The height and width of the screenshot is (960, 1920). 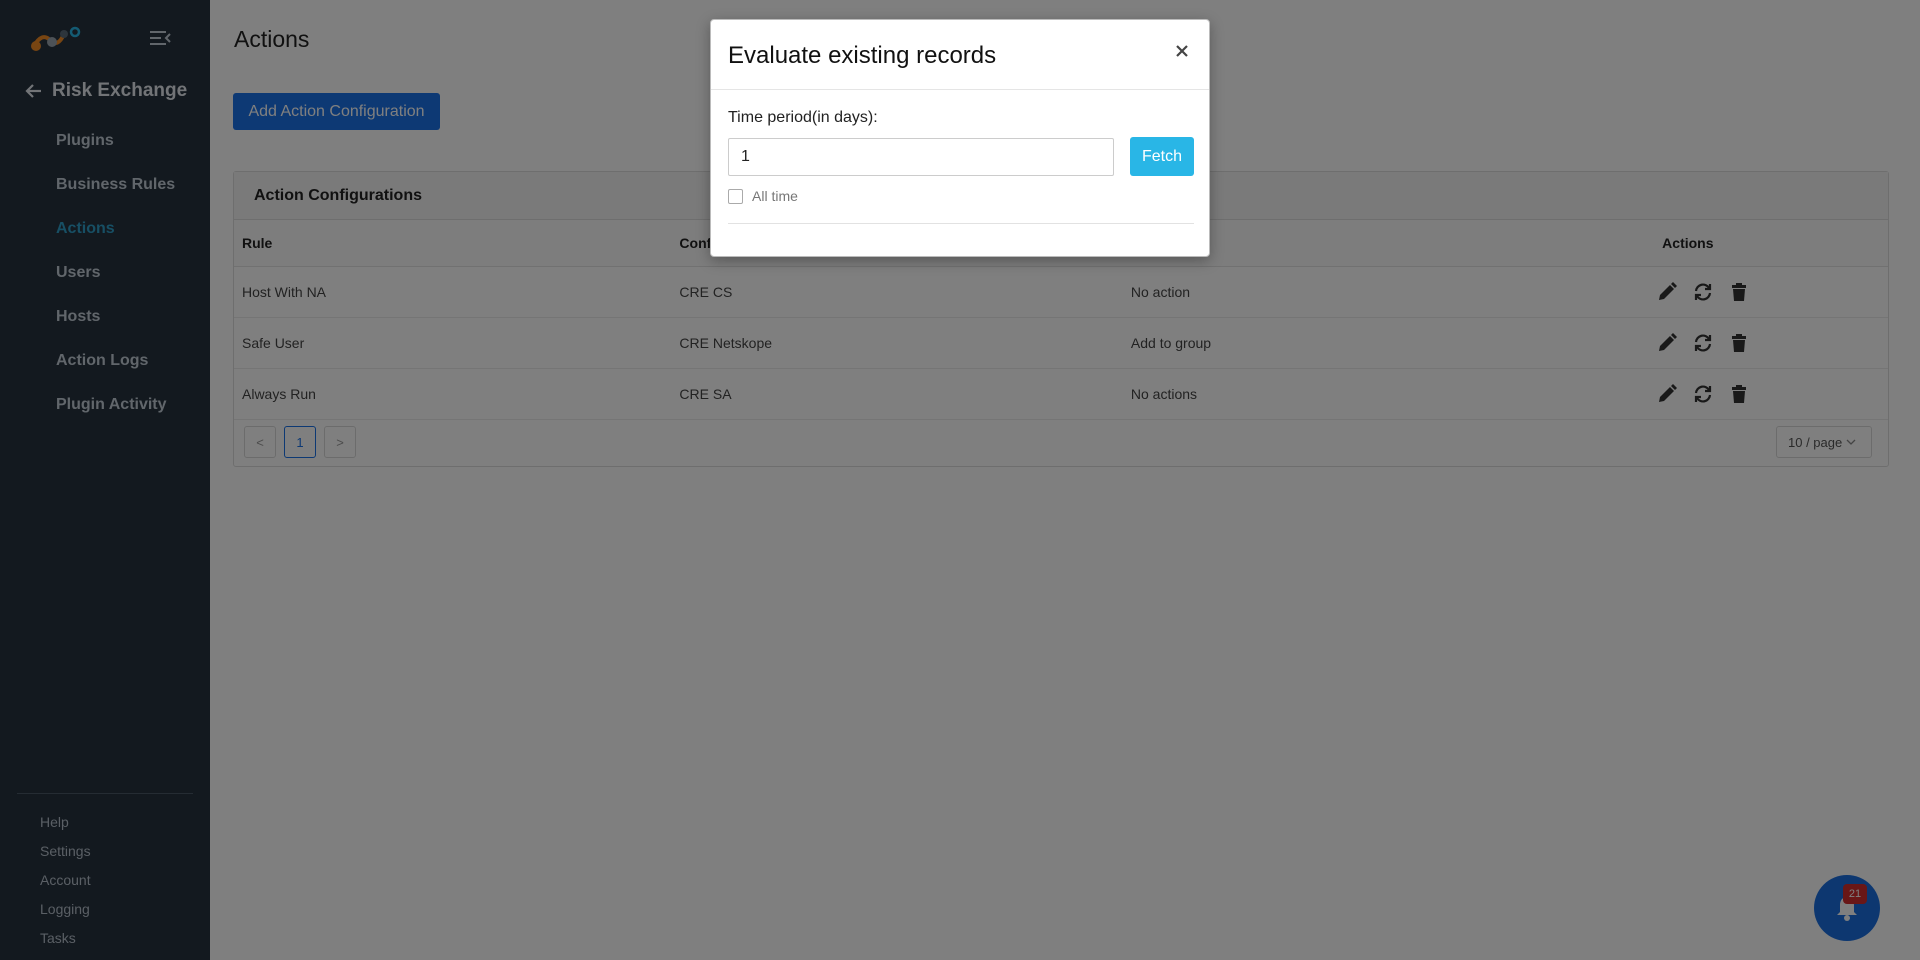 I want to click on fetch-button: Fetch, so click(x=1162, y=156).